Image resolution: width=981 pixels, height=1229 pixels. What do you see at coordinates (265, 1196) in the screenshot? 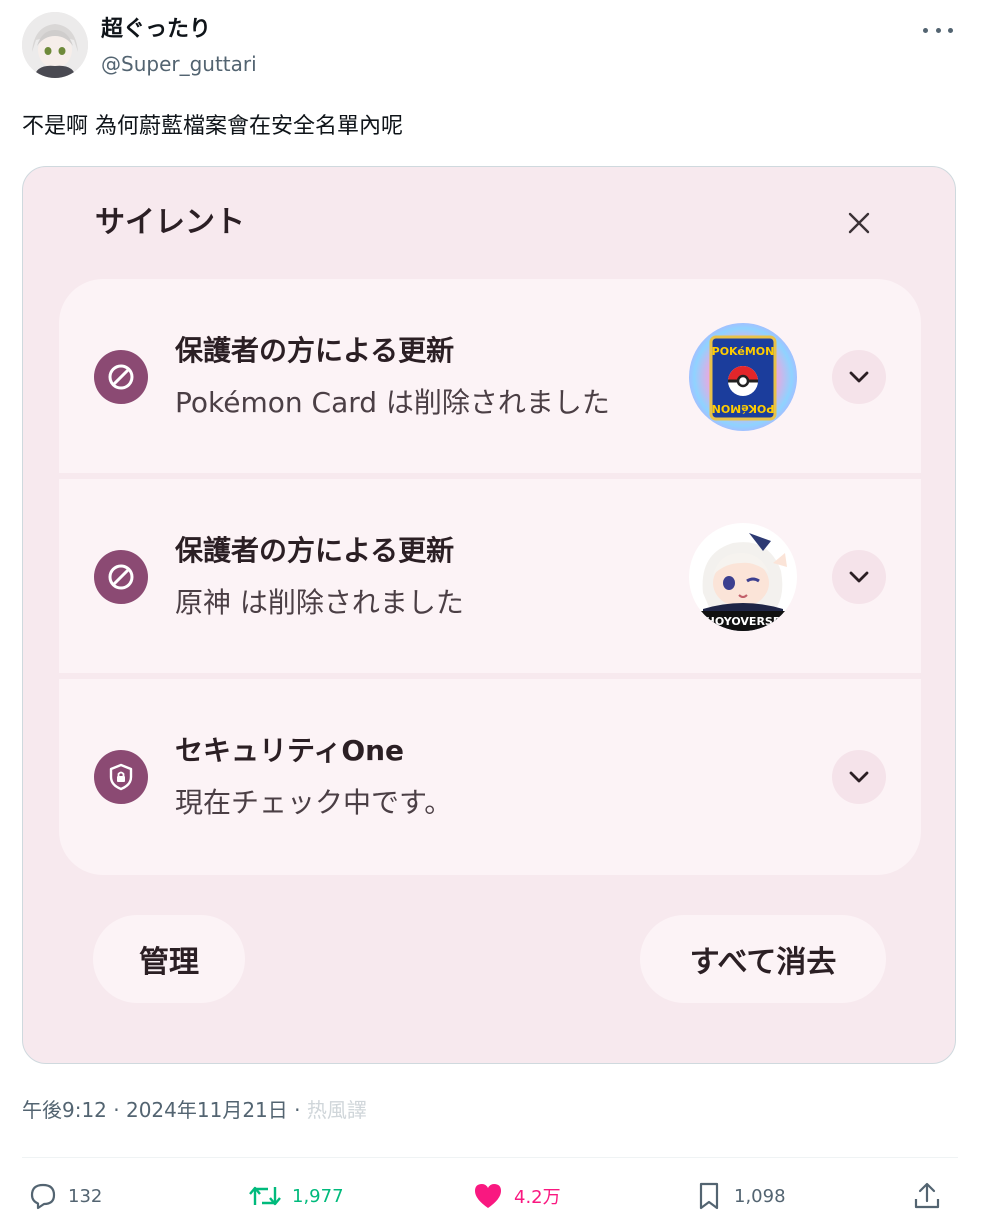
I see `repost-icon` at bounding box center [265, 1196].